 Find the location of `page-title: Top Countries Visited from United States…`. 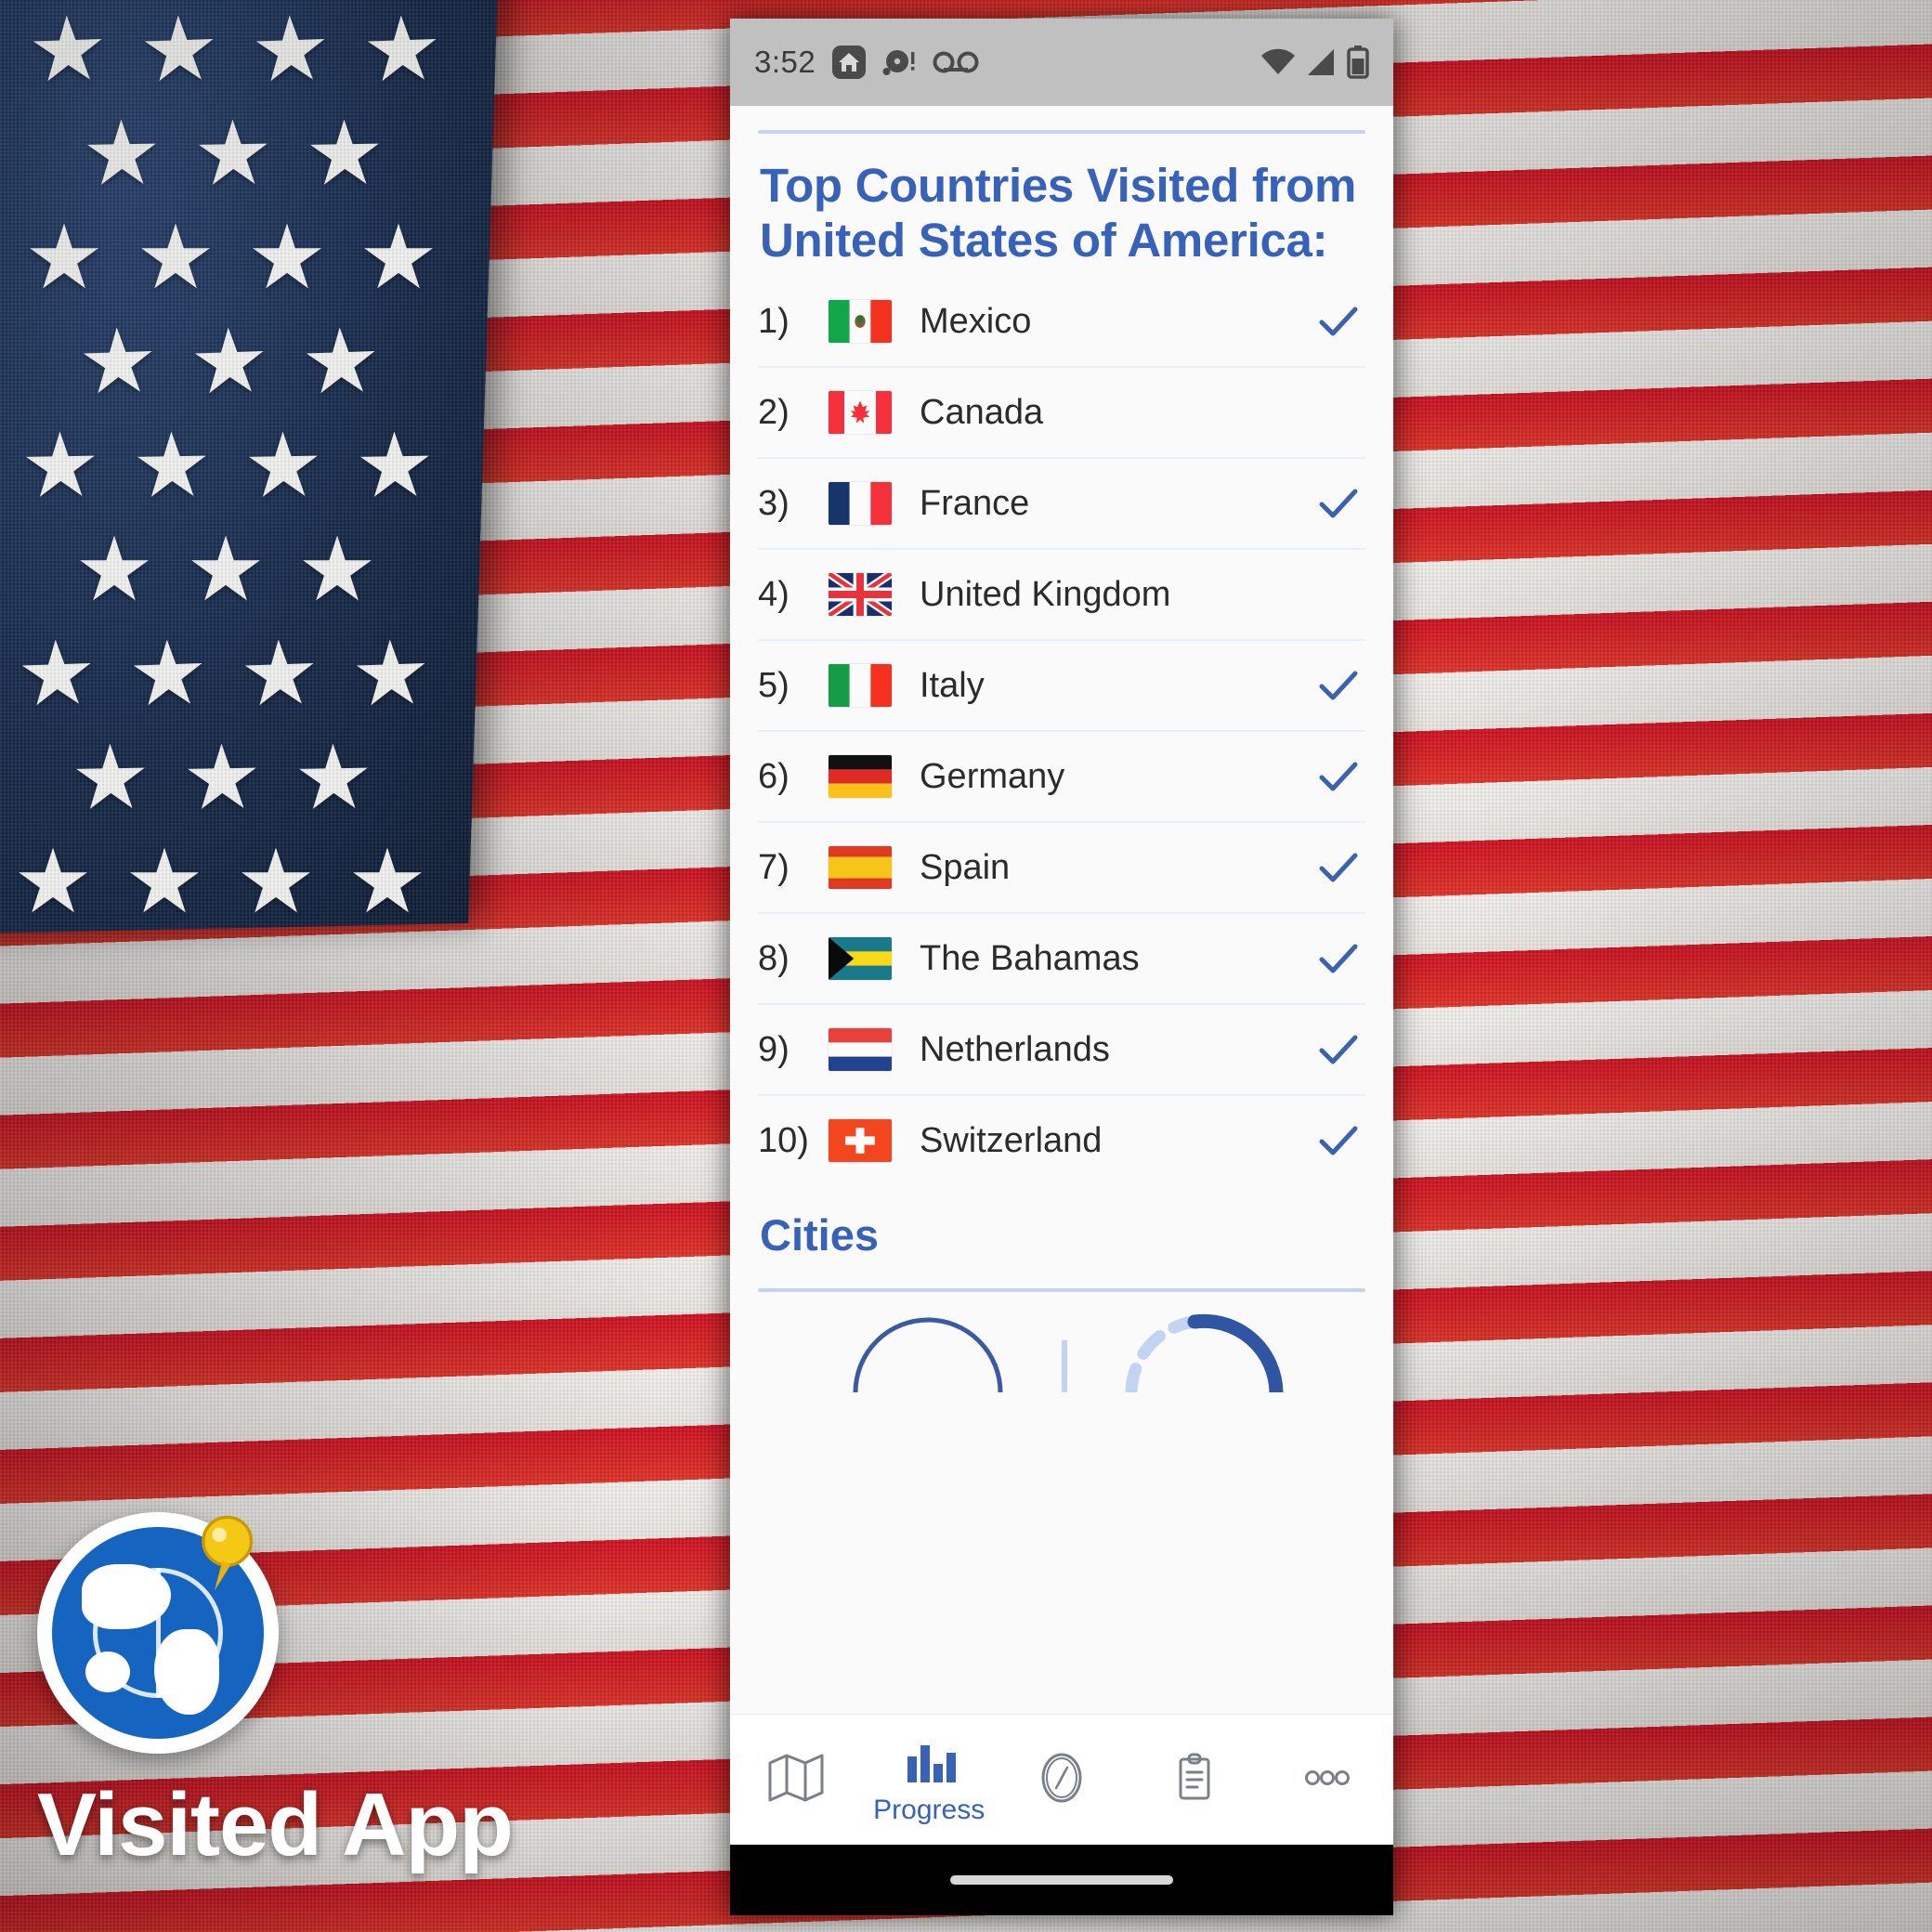

page-title: Top Countries Visited from United States… is located at coordinates (1062, 213).